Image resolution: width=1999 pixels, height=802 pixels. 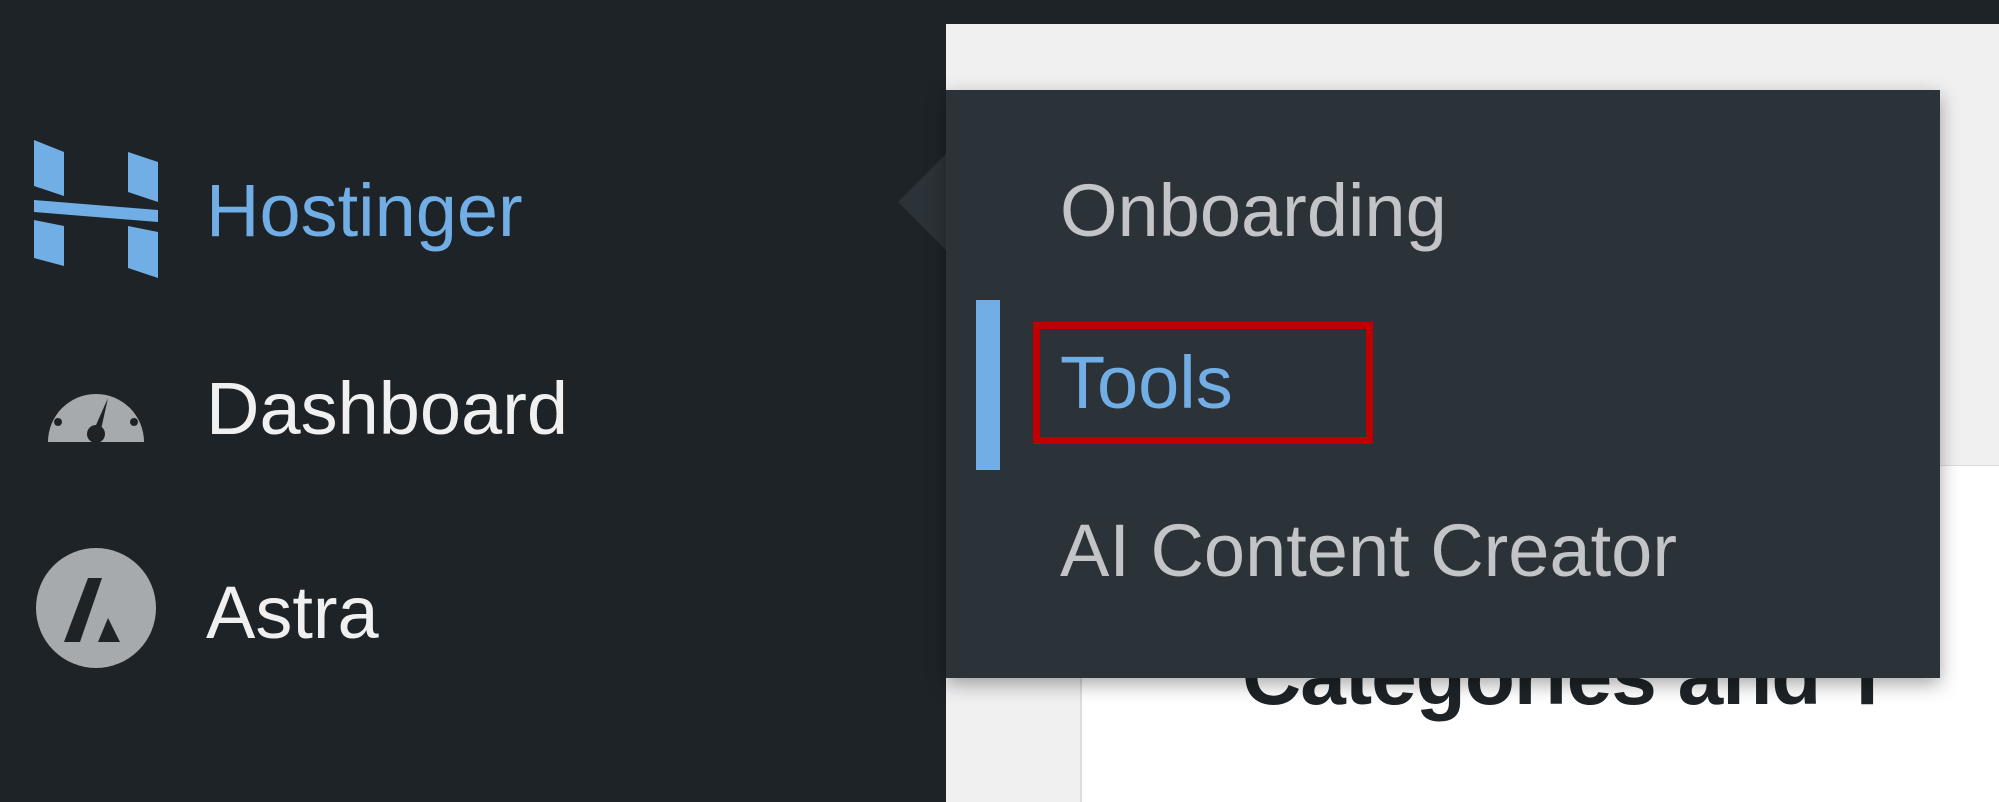 I want to click on sidebar-item-dashboard: Dashboard, so click(x=473, y=409).